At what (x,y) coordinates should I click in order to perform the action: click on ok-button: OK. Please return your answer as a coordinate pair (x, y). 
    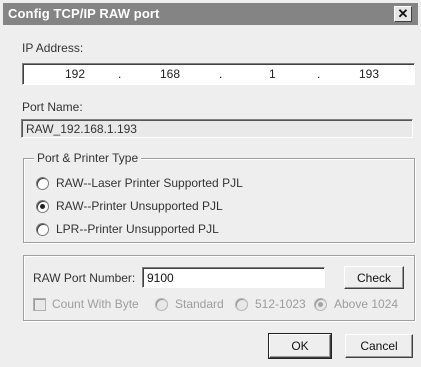
    Looking at the image, I should click on (300, 346).